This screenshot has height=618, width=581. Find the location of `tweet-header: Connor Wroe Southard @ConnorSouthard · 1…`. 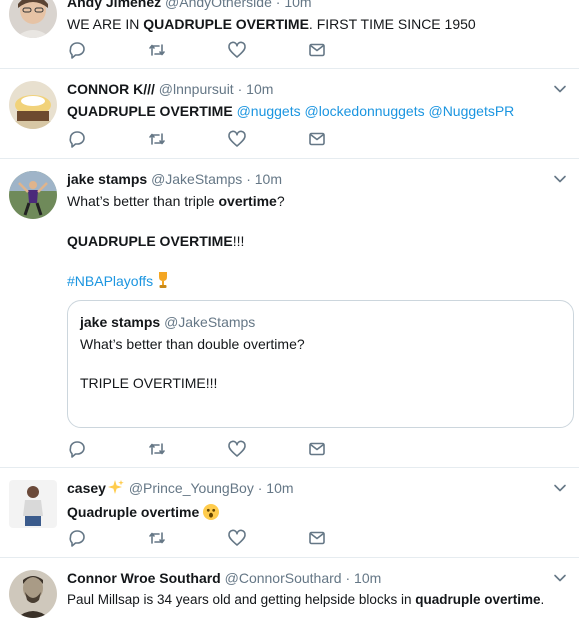

tweet-header: Connor Wroe Southard @ConnorSouthard · 1… is located at coordinates (321, 578).